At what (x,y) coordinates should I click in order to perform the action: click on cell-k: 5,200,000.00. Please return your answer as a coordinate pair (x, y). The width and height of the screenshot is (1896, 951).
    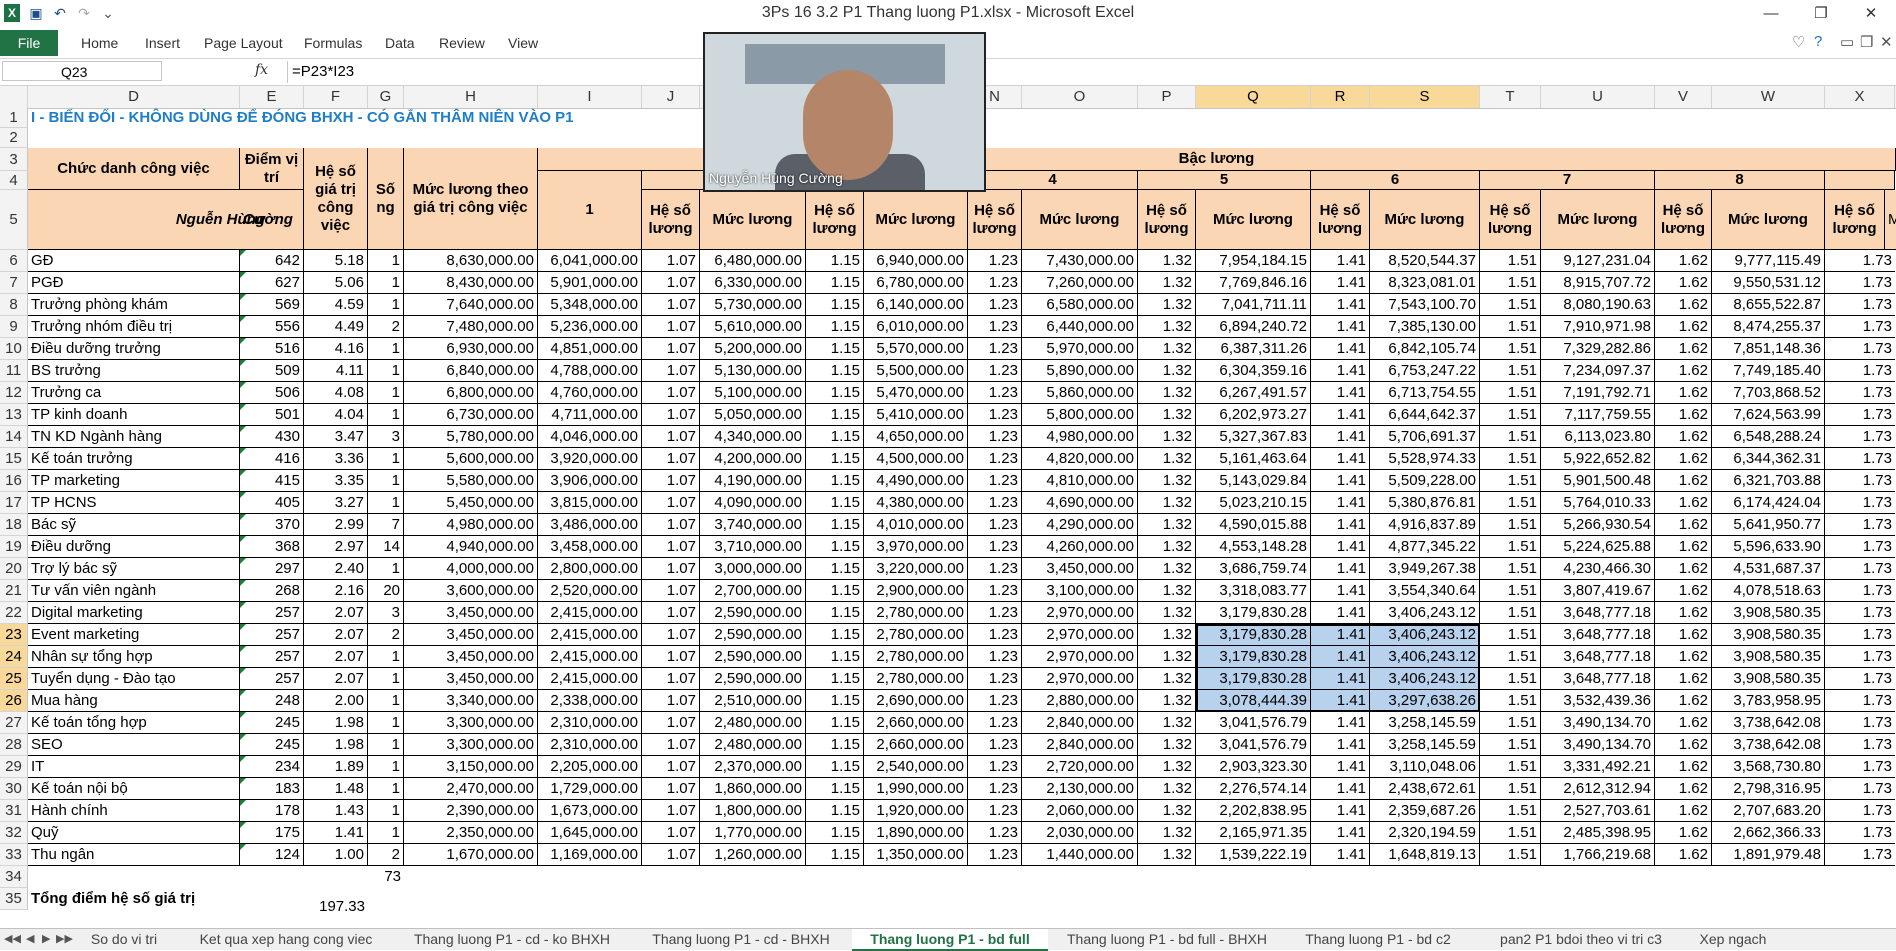
    Looking at the image, I should click on (753, 349).